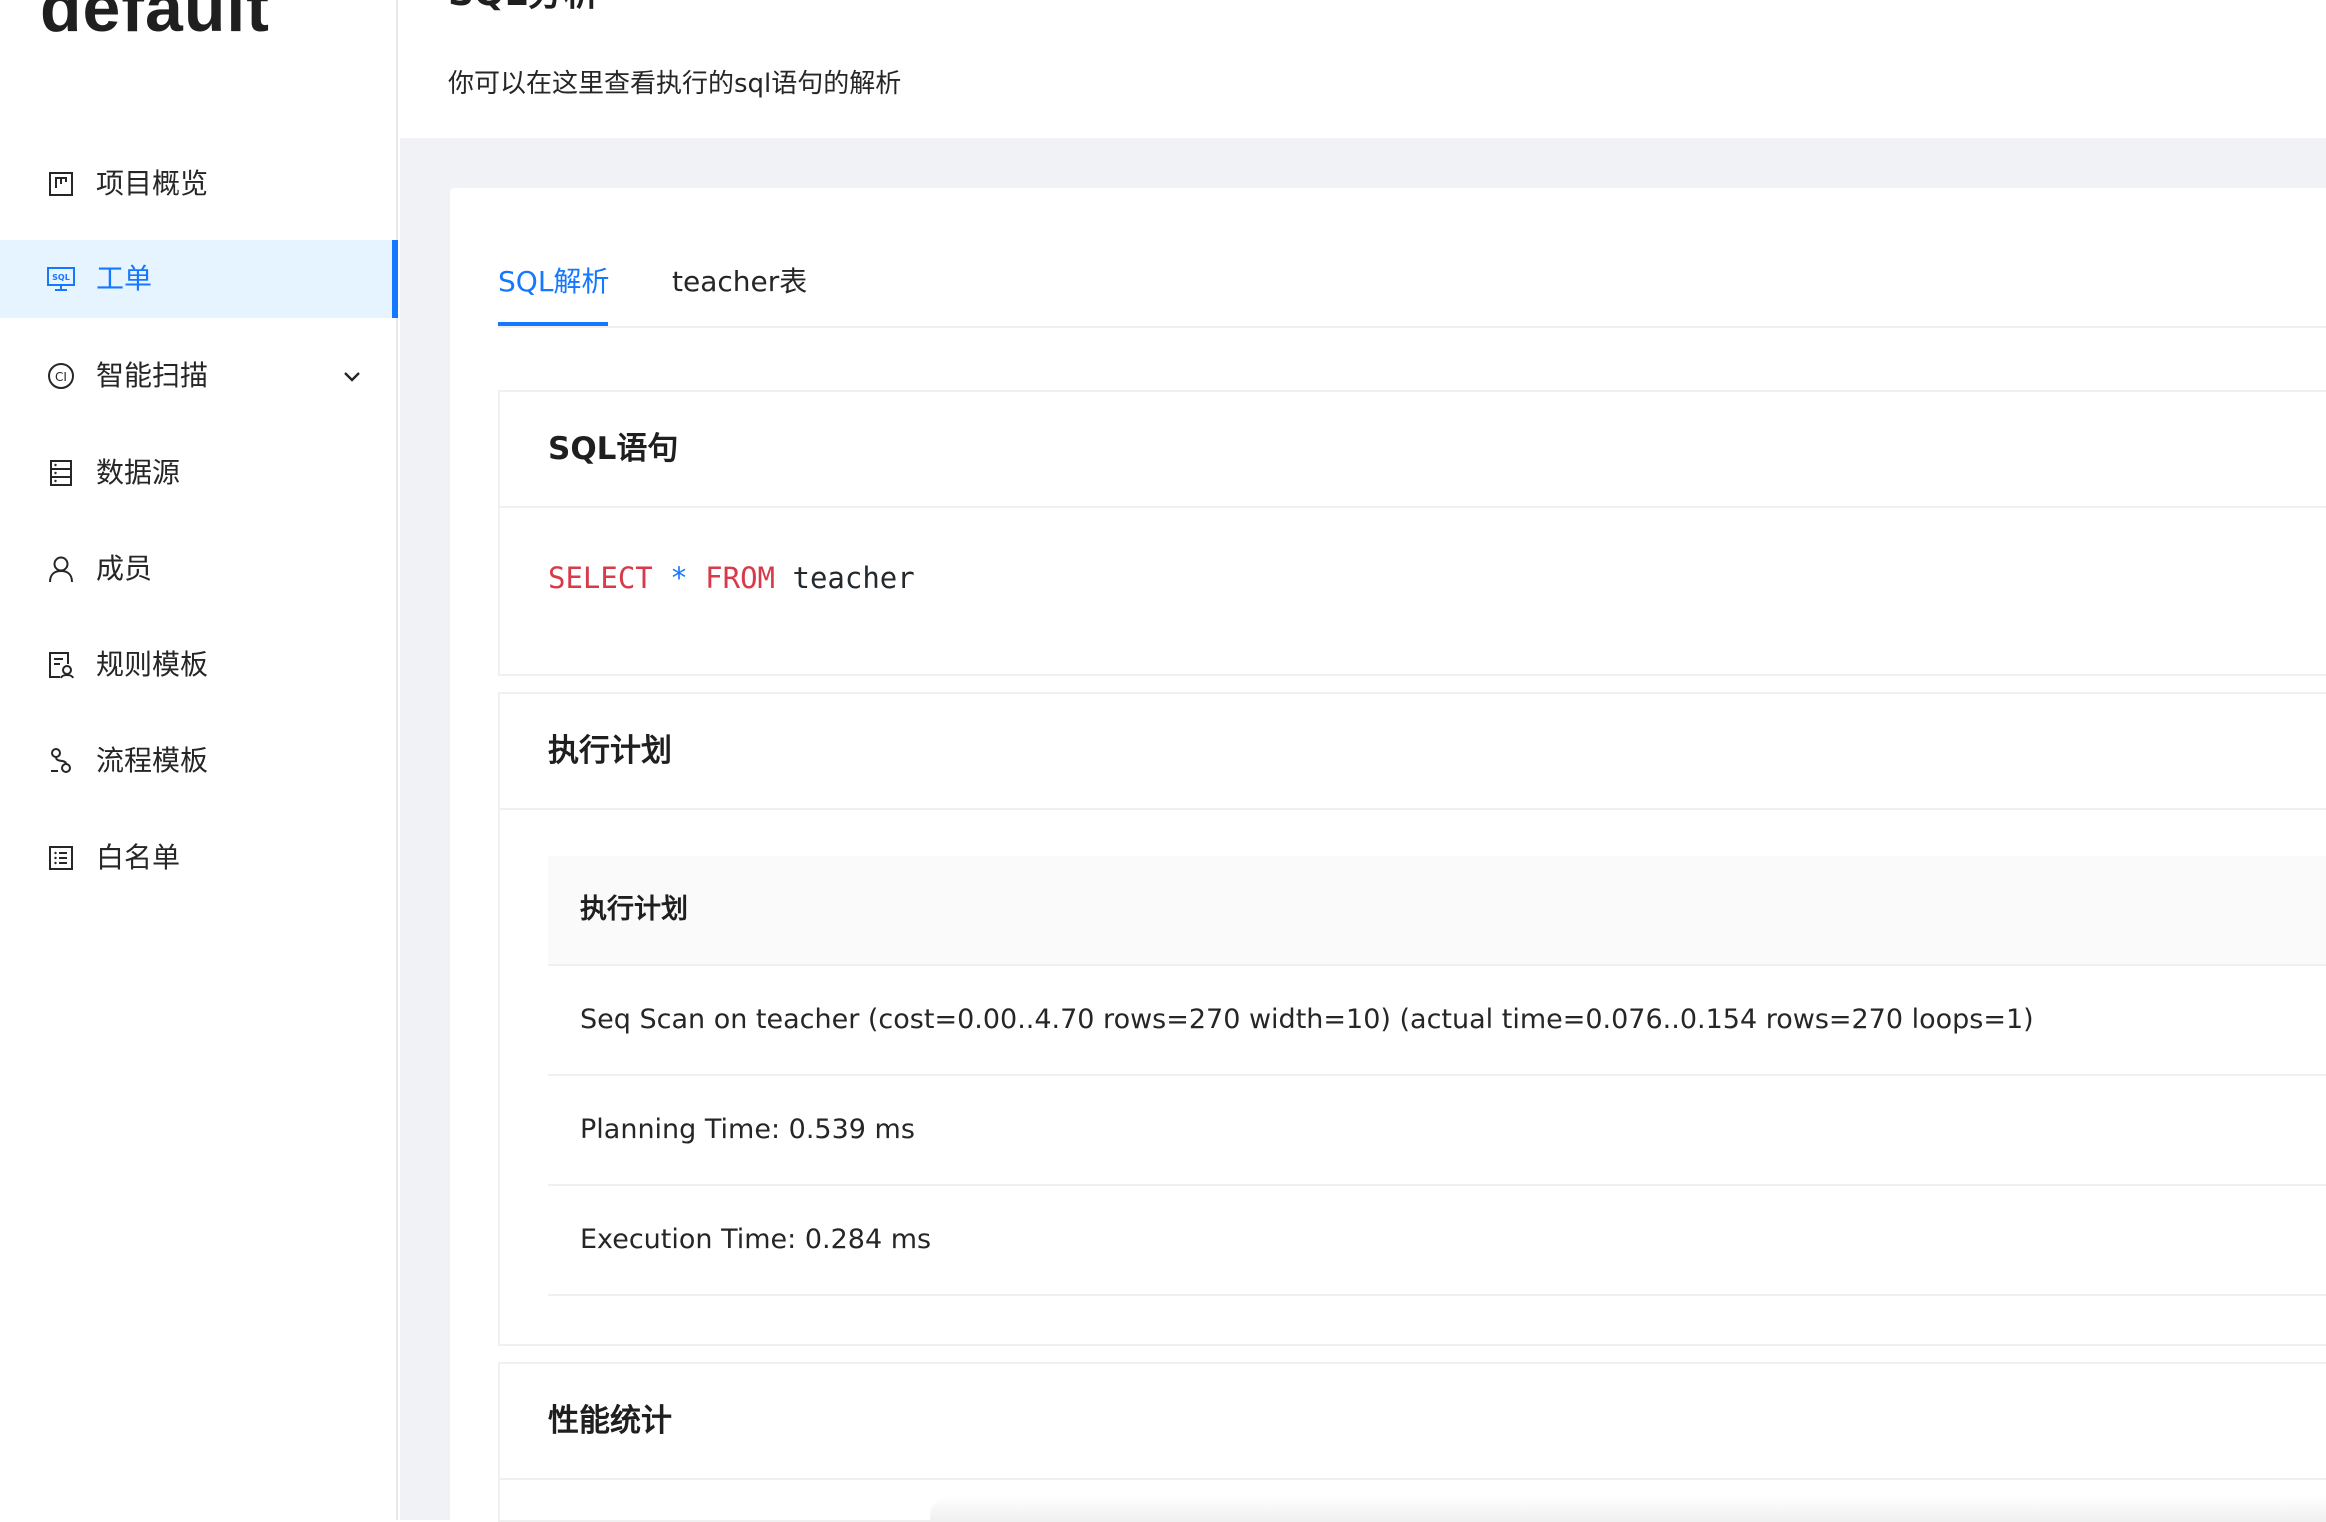  Describe the element at coordinates (523, 9) in the screenshot. I see `page-title: SQL分析` at that location.